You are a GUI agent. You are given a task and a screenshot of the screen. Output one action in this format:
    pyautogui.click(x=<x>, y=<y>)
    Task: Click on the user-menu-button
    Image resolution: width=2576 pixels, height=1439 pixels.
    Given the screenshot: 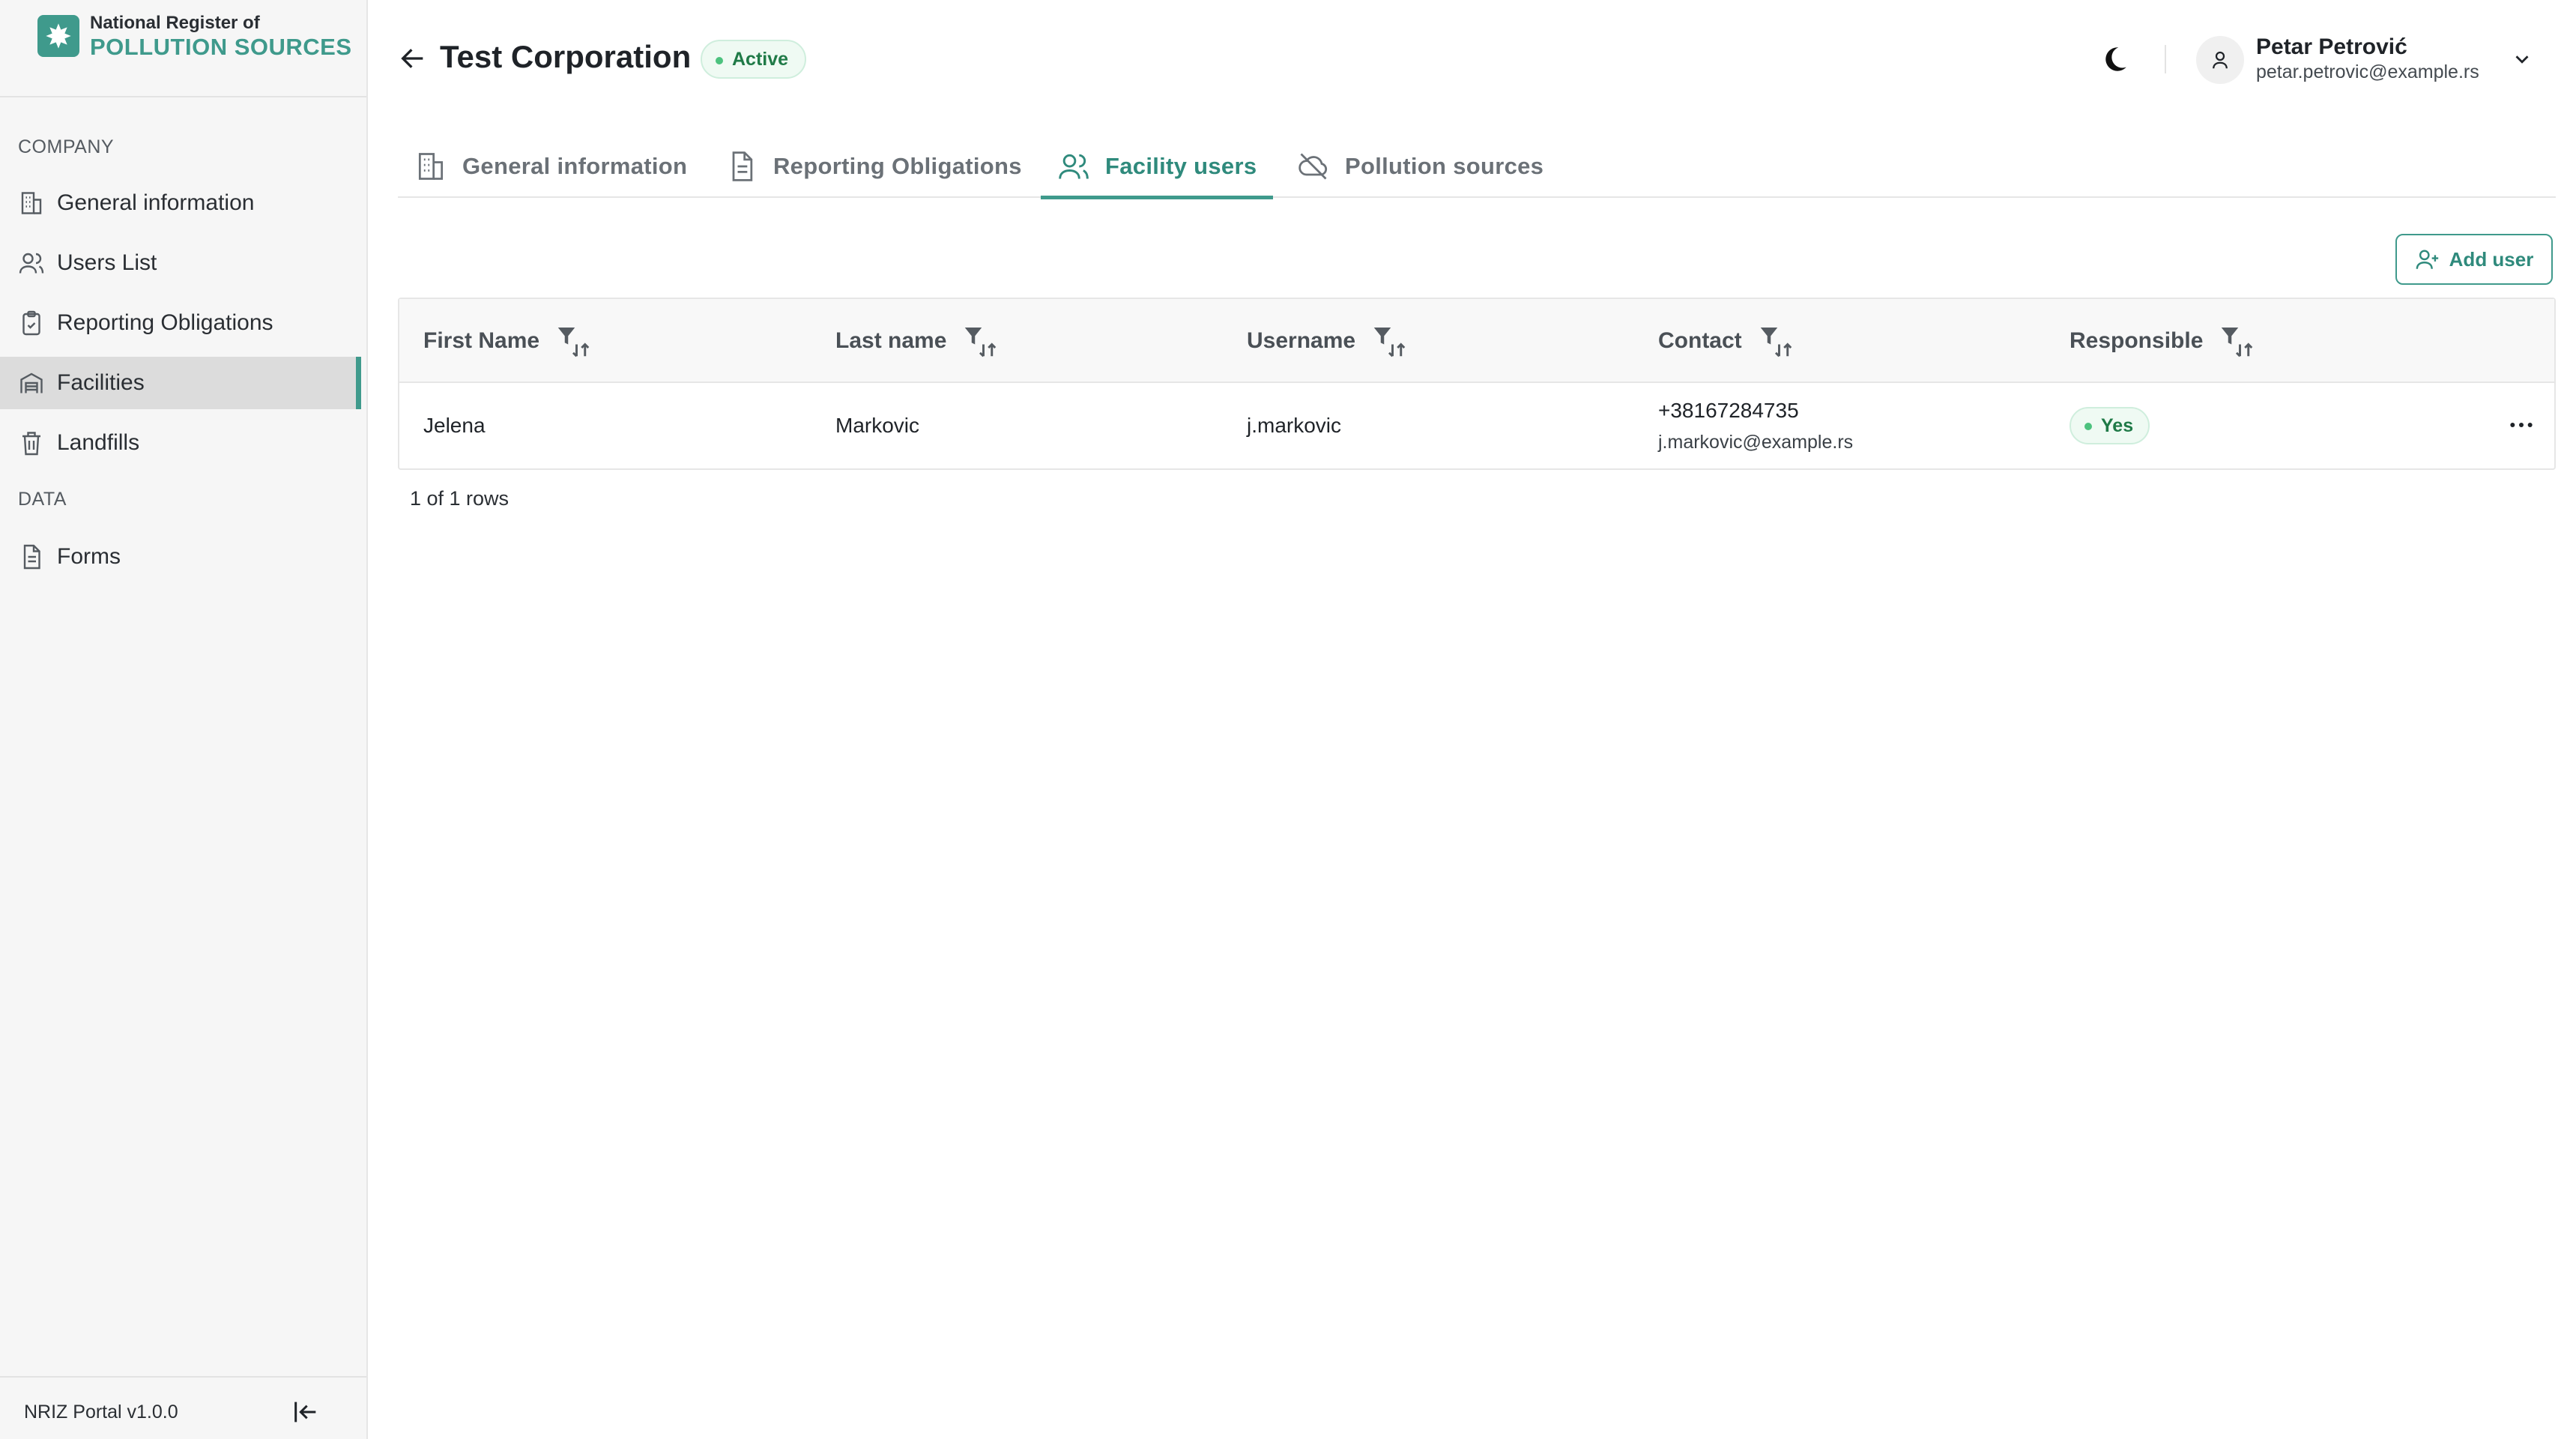 What is the action you would take?
    pyautogui.click(x=2522, y=59)
    